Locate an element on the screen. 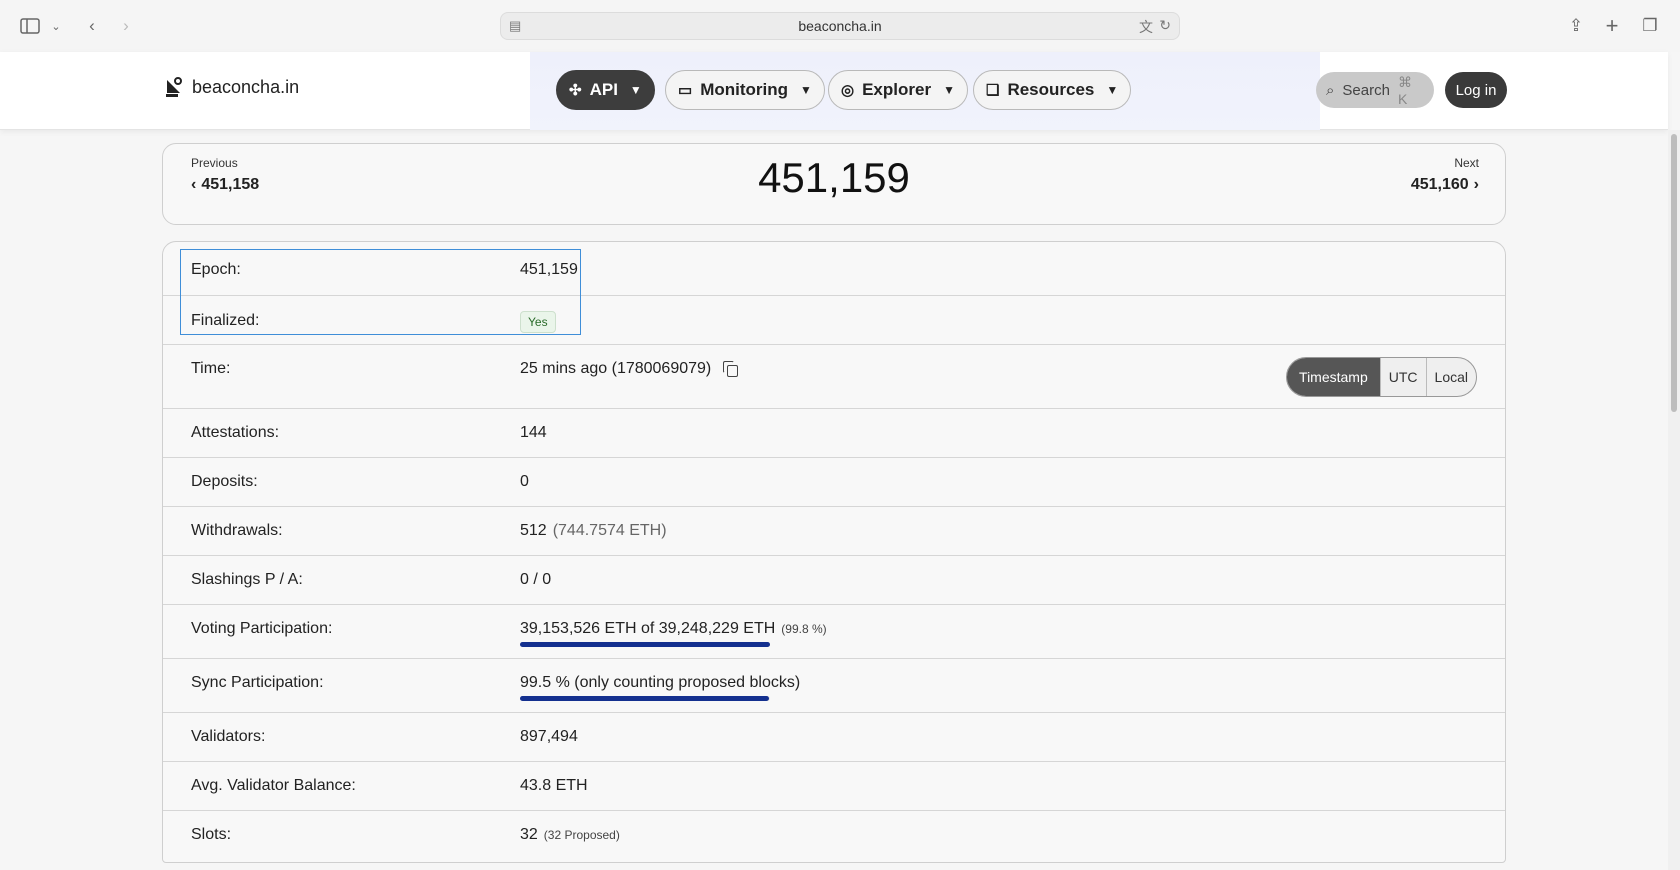 The image size is (1680, 870). share-icon: ⇪ is located at coordinates (1576, 26).